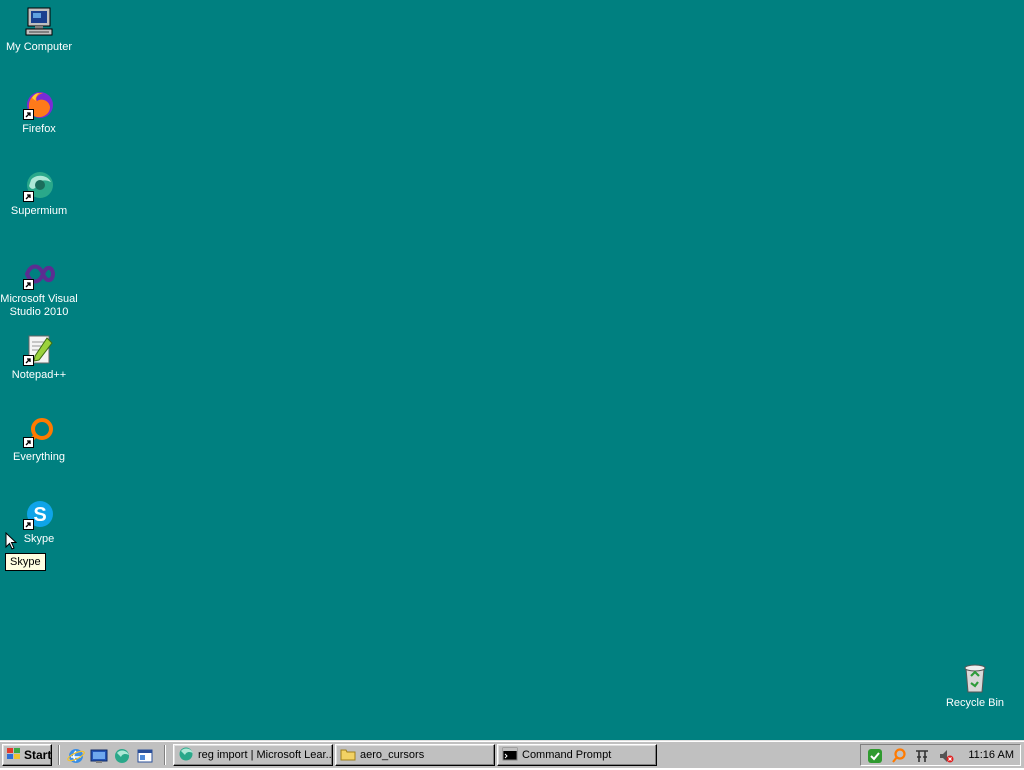  Describe the element at coordinates (991, 755) in the screenshot. I see `clock: 11:16 AM` at that location.